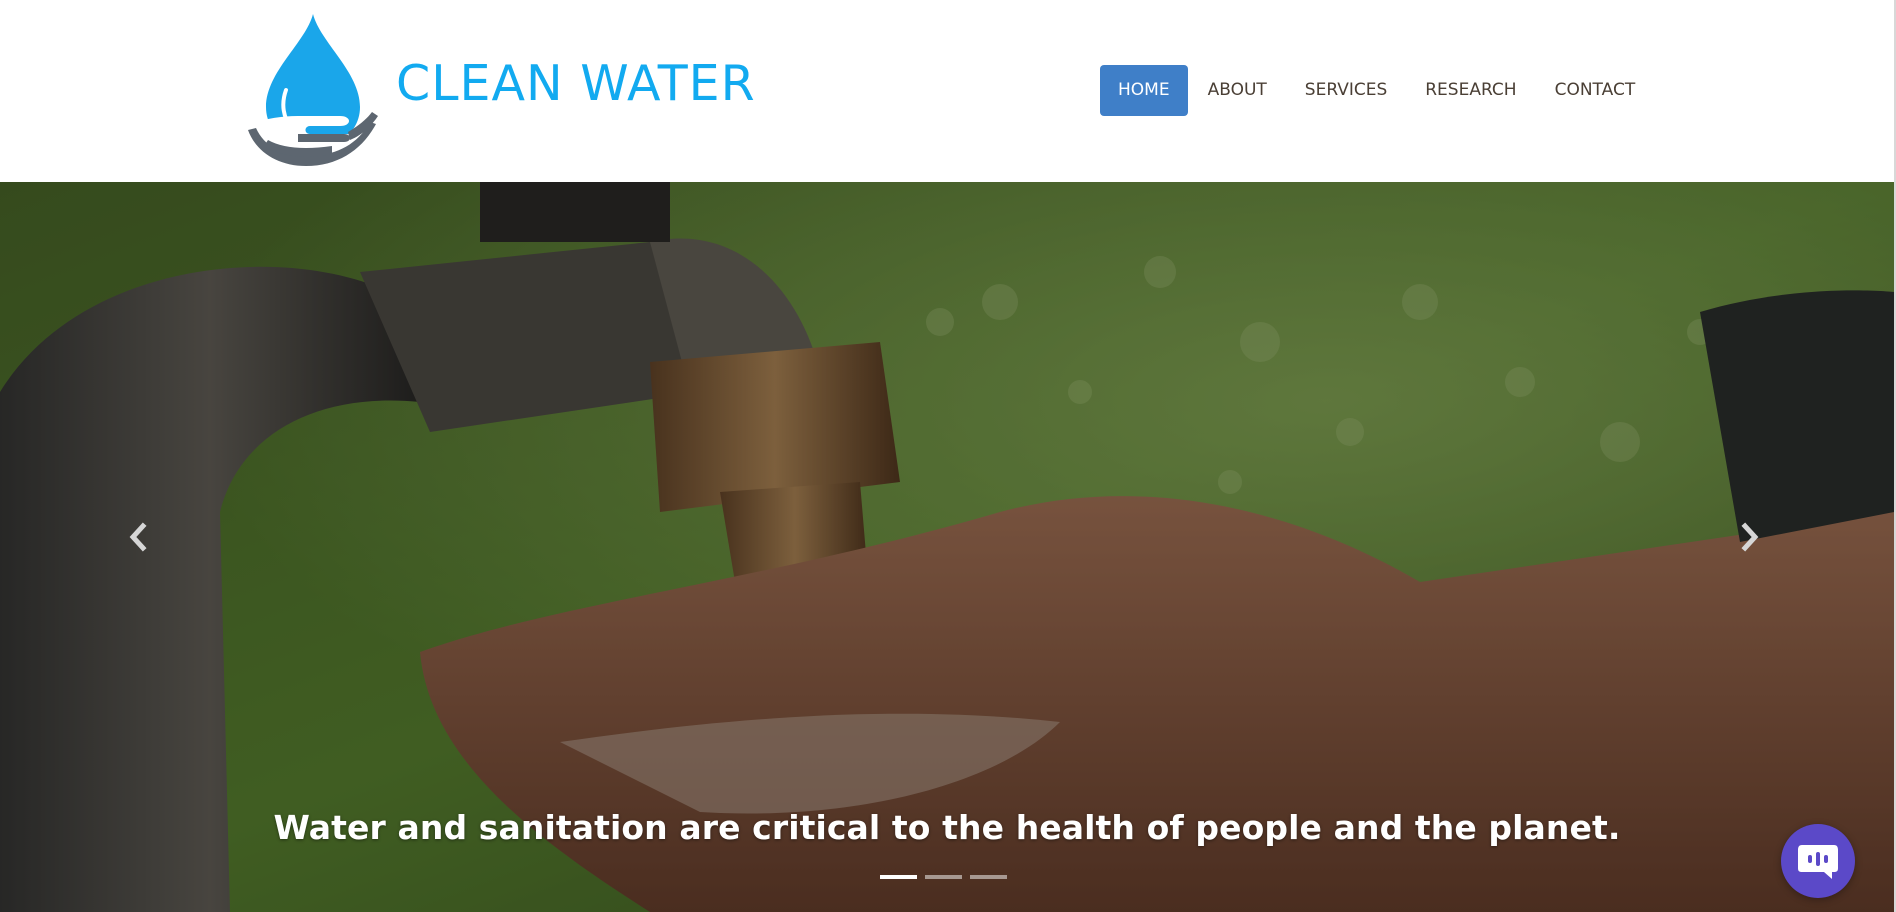  Describe the element at coordinates (1470, 90) in the screenshot. I see `nav-item-research: RESEARCH` at that location.